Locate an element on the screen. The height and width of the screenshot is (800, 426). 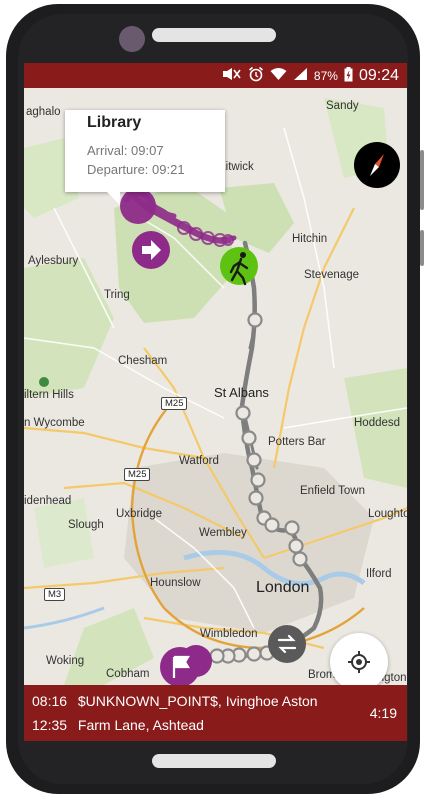
wifi-icon is located at coordinates (278, 75).